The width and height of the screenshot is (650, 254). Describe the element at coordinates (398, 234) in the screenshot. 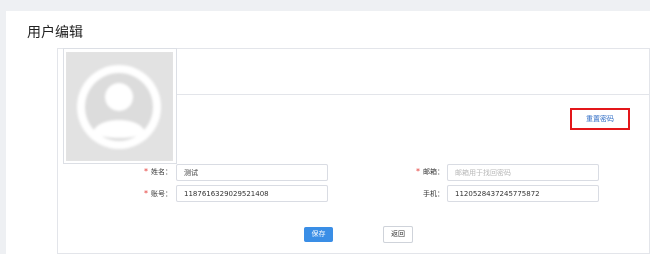

I see `back-button: 返回` at that location.